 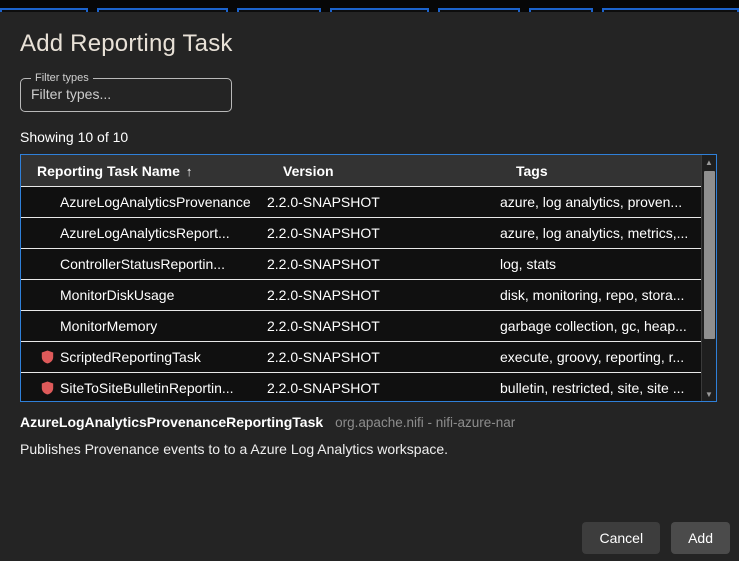 I want to click on column-header-name: Reporting Task Name ↑, so click(x=144, y=171).